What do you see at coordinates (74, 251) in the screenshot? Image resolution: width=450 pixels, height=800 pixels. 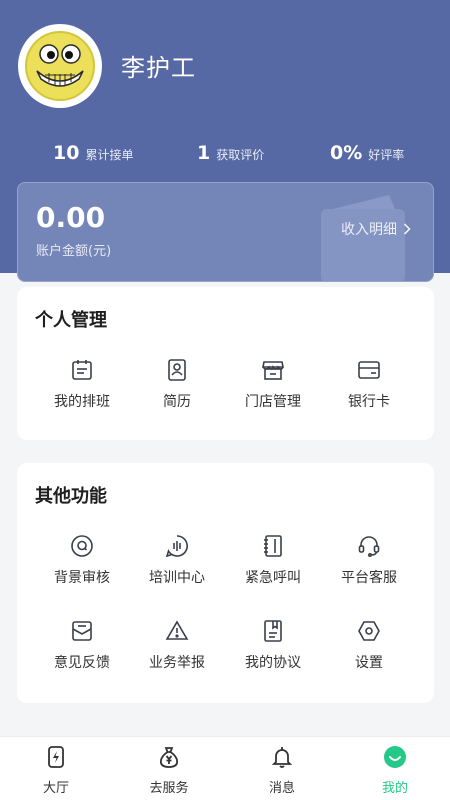 I see `balance-label: 账户金额(元)` at bounding box center [74, 251].